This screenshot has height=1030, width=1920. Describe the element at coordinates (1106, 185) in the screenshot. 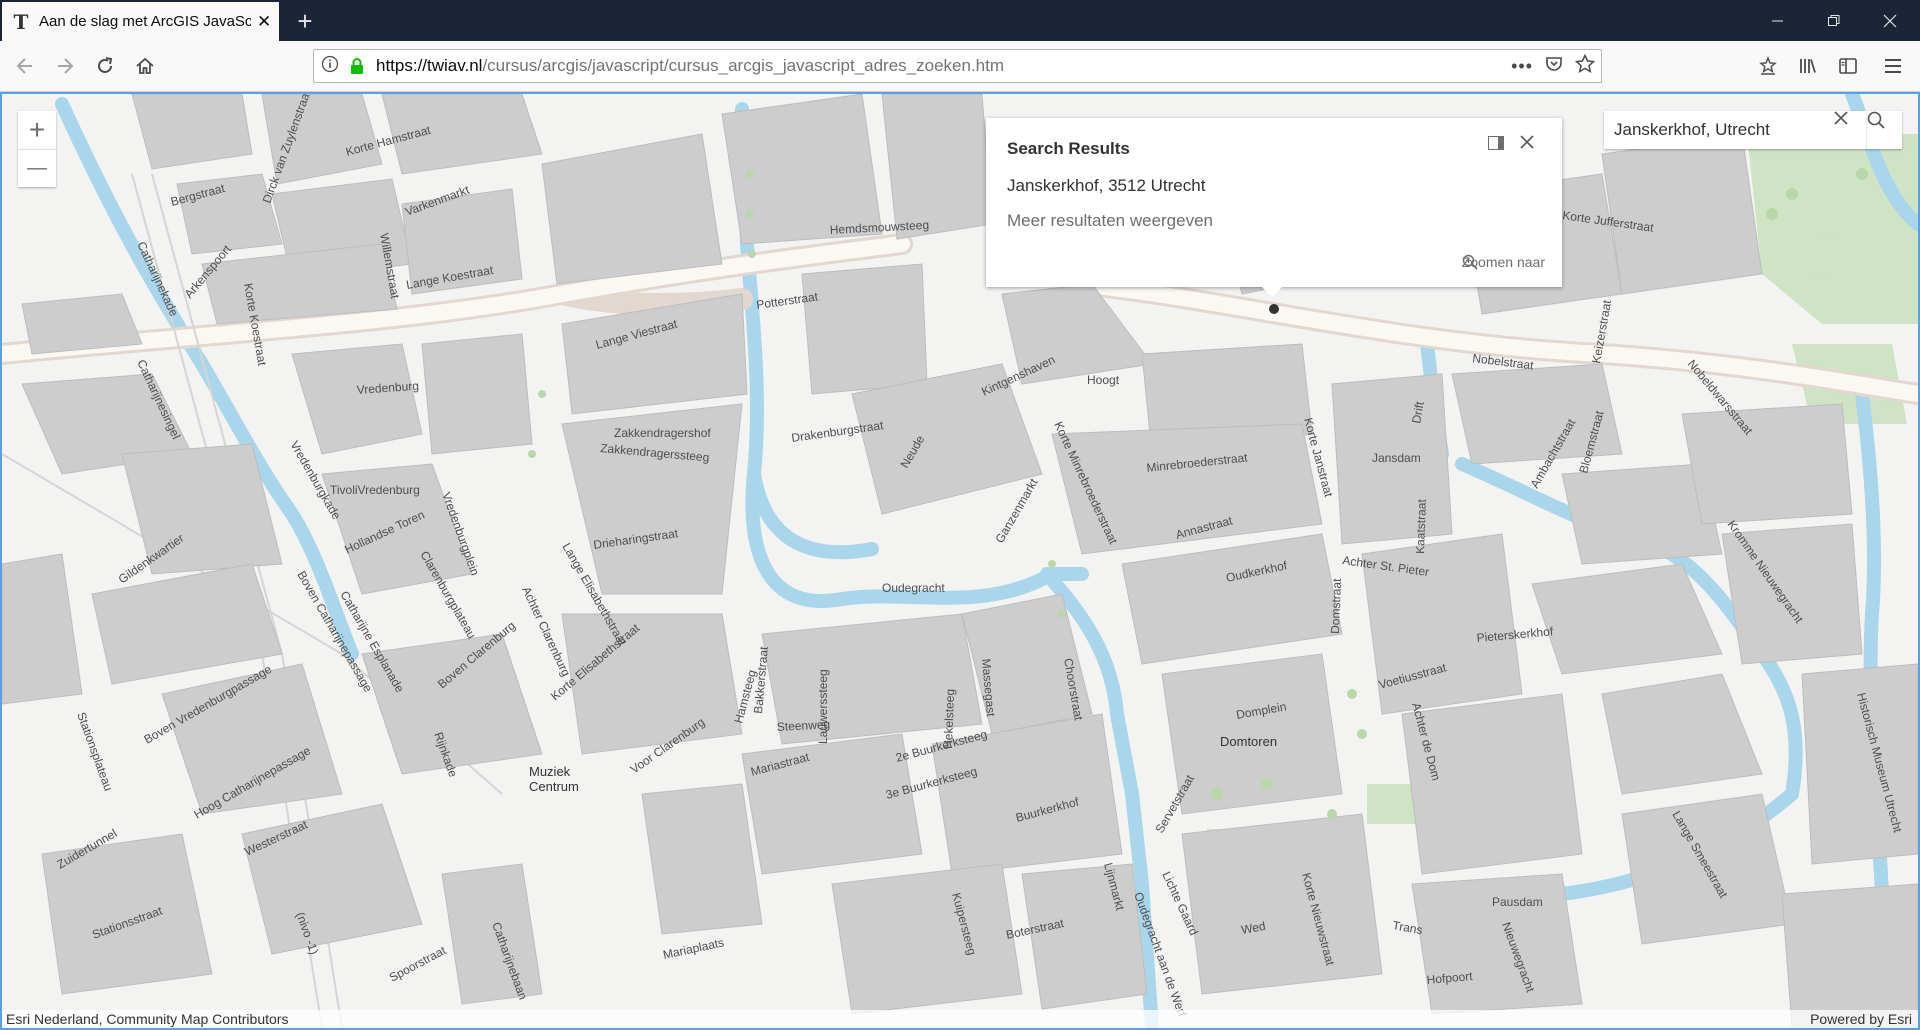

I see `search-result-text: Janskerkhof, 3512 Utrecht` at that location.